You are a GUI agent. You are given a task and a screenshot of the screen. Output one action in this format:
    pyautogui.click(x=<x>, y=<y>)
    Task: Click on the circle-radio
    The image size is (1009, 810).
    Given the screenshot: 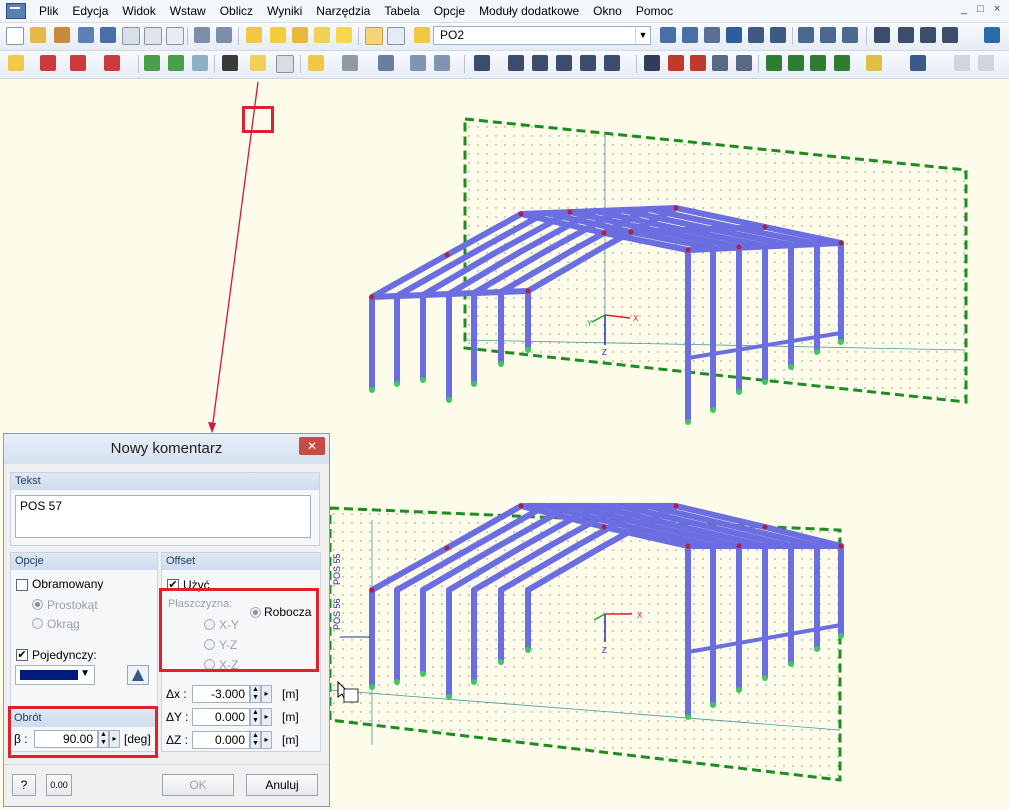 What is the action you would take?
    pyautogui.click(x=37, y=623)
    